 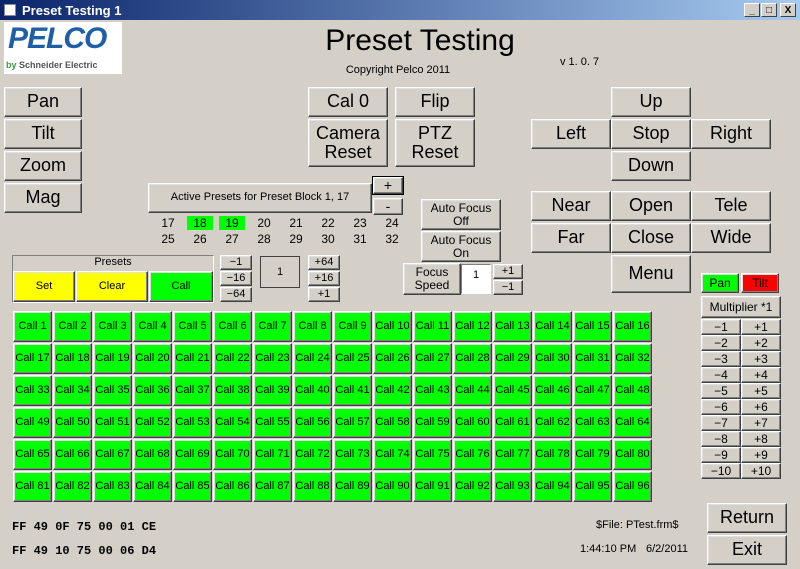 What do you see at coordinates (312, 454) in the screenshot?
I see `call-preset-button: Call 72` at bounding box center [312, 454].